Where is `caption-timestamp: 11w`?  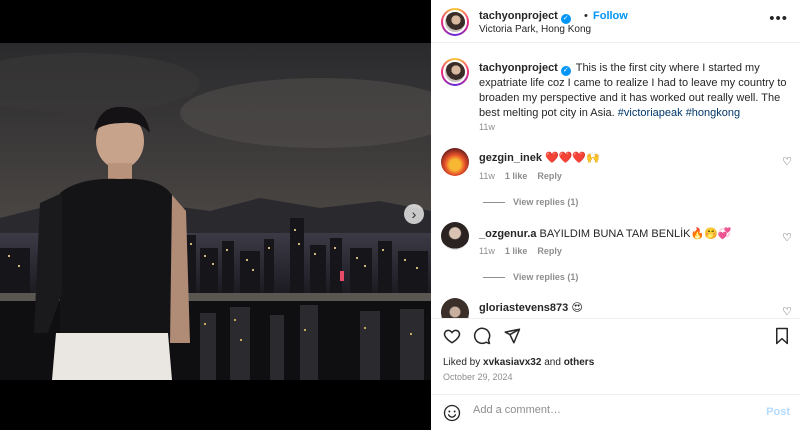
caption-timestamp: 11w is located at coordinates (487, 127).